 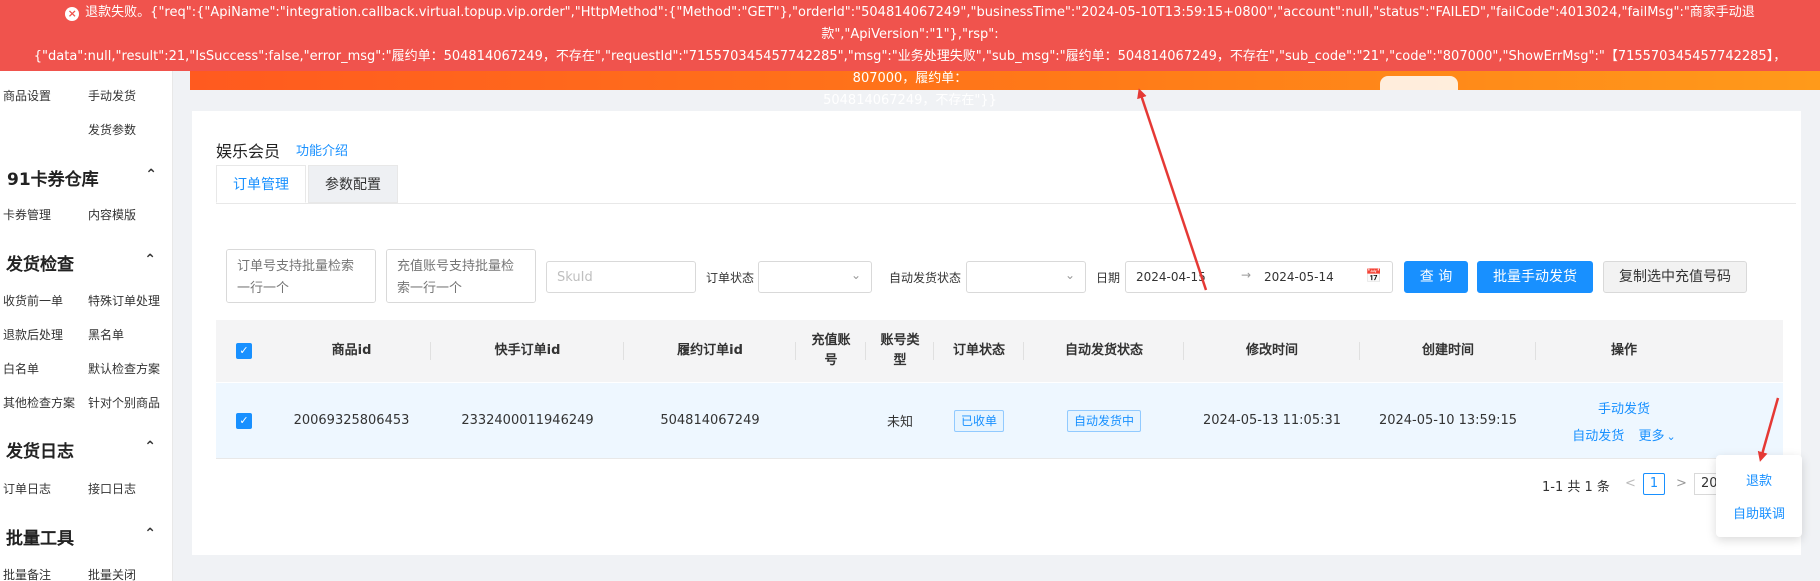 What do you see at coordinates (461, 276) in the screenshot?
I see `account-input` at bounding box center [461, 276].